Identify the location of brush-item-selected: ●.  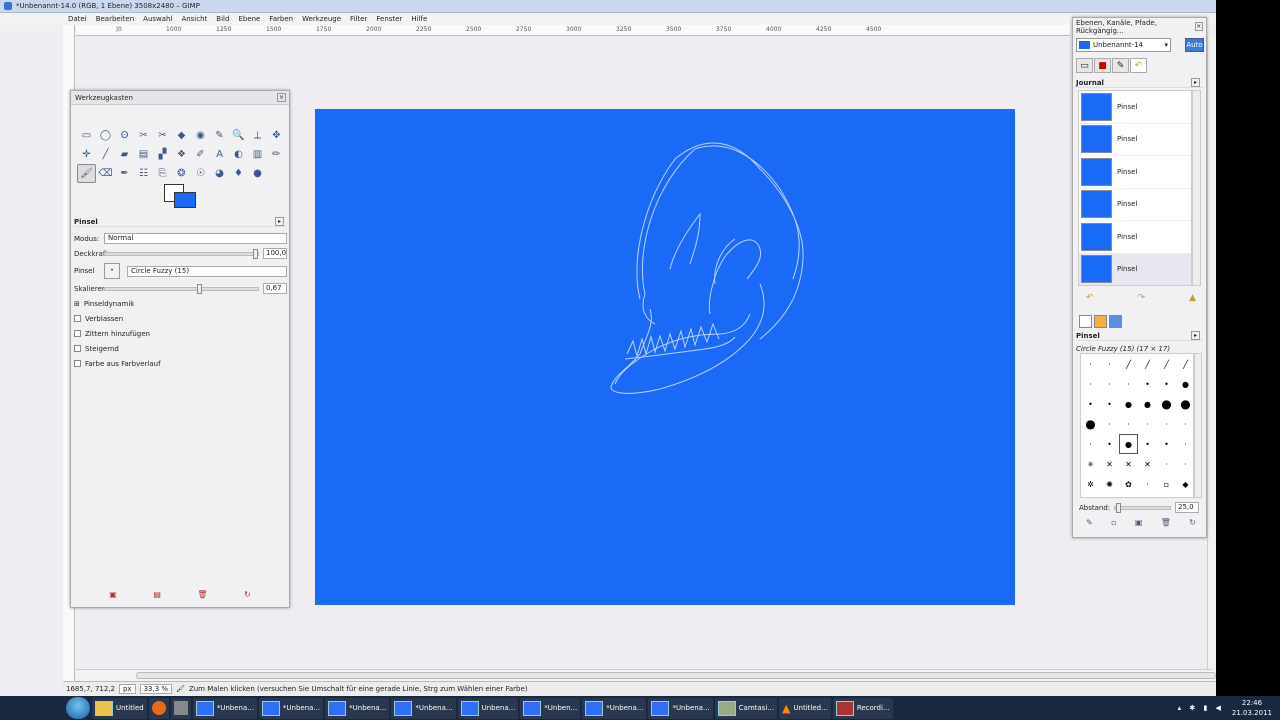
(1128, 444).